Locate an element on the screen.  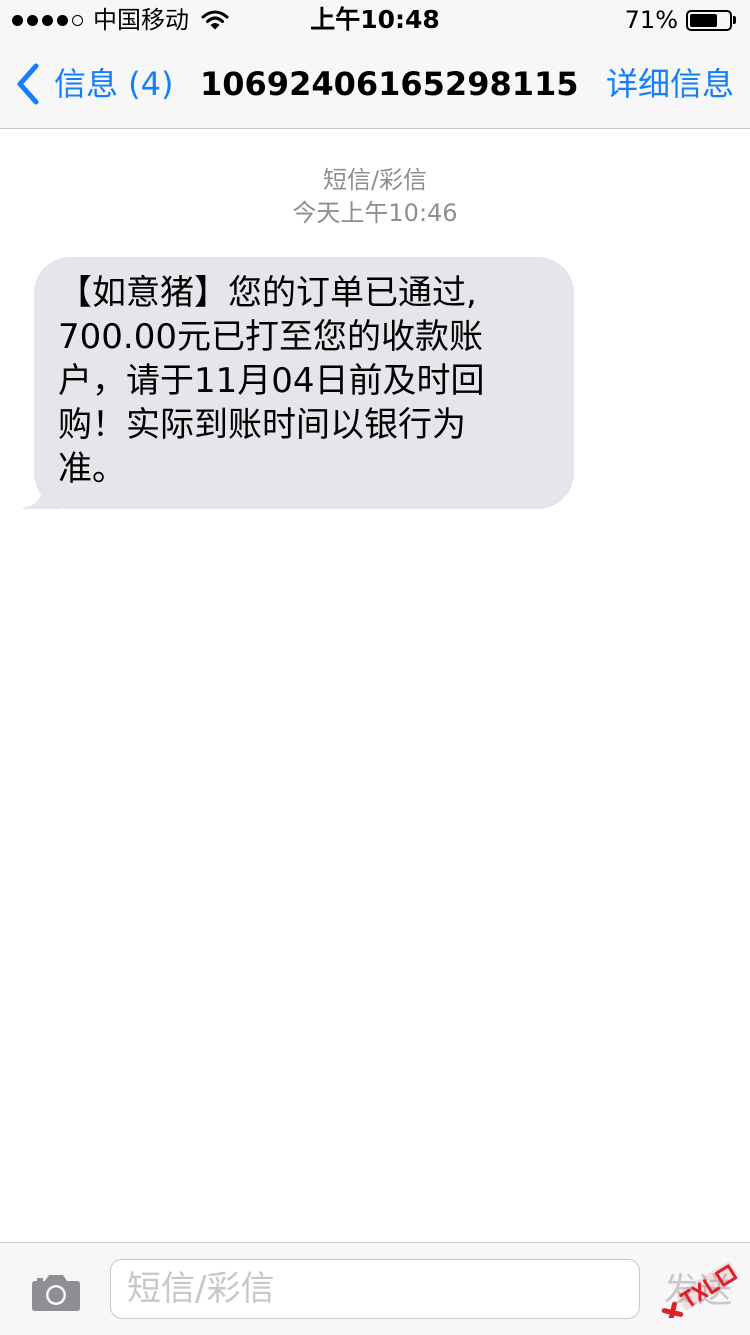
status-right: 71% is located at coordinates (680, 20).